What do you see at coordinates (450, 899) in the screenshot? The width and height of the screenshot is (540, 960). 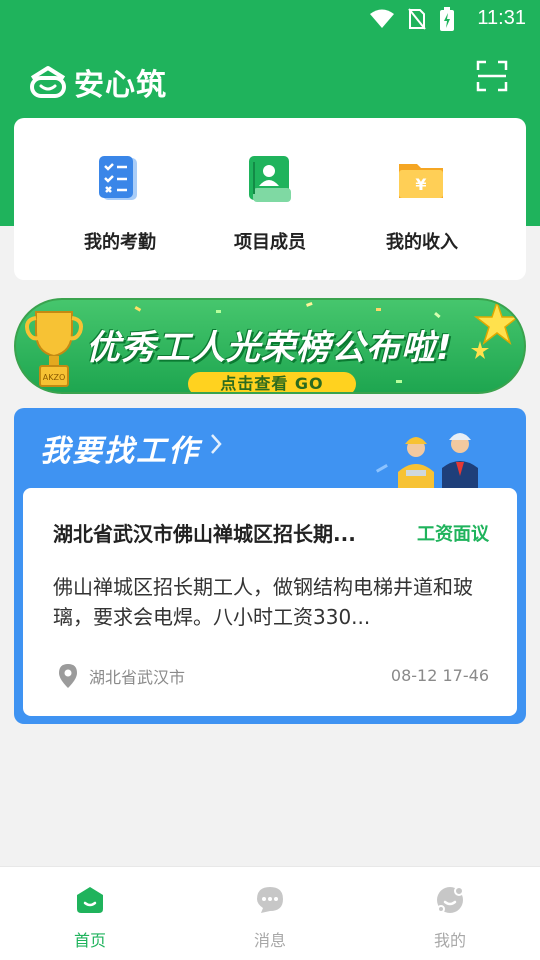 I see `profile-icon` at bounding box center [450, 899].